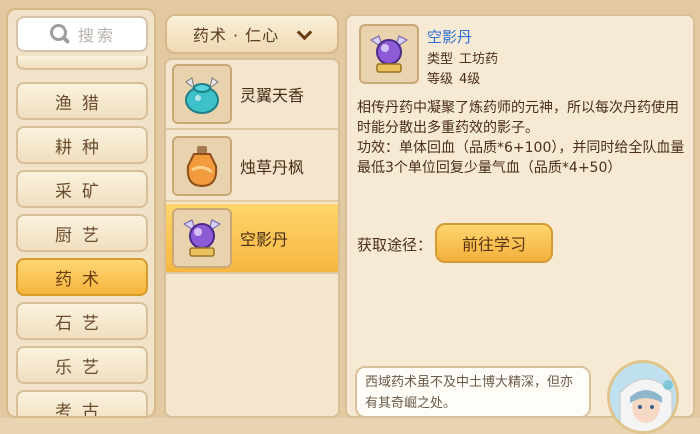 The height and width of the screenshot is (434, 700). Describe the element at coordinates (82, 277) in the screenshot. I see `category-item-medicine: 药术` at that location.